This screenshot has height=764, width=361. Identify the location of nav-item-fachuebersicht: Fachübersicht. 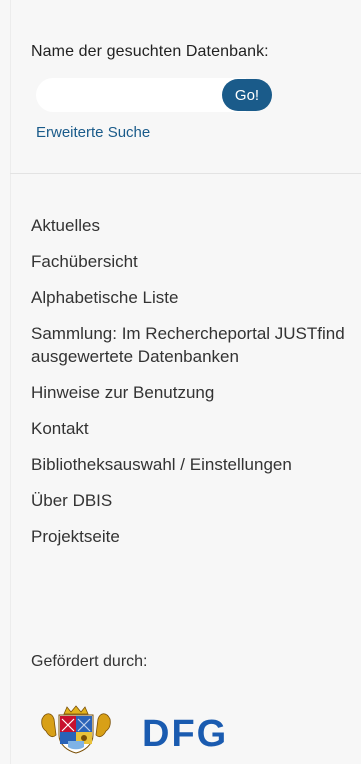
(191, 261).